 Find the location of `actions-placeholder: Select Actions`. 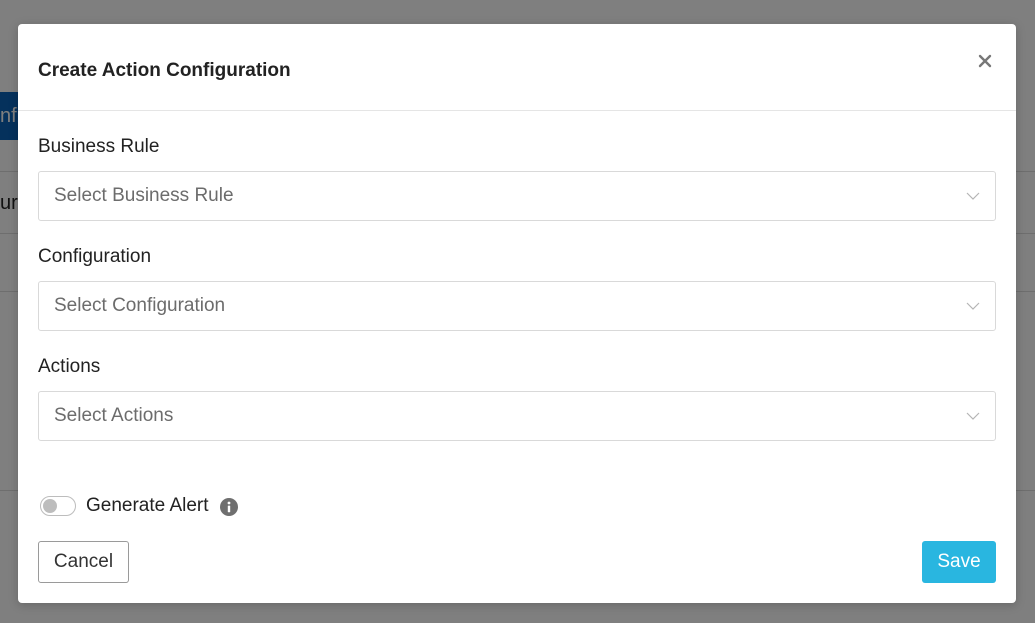

actions-placeholder: Select Actions is located at coordinates (114, 415).